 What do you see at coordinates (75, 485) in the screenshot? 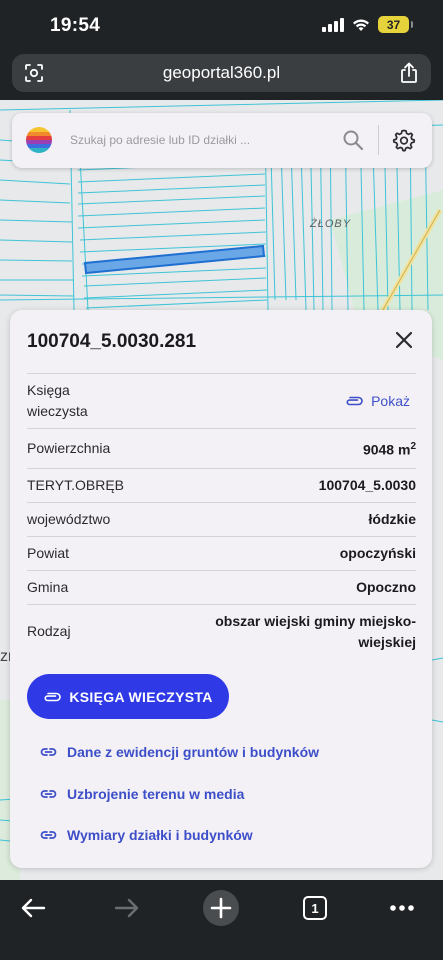
I see `row-label: TERYT.OBRĘB` at bounding box center [75, 485].